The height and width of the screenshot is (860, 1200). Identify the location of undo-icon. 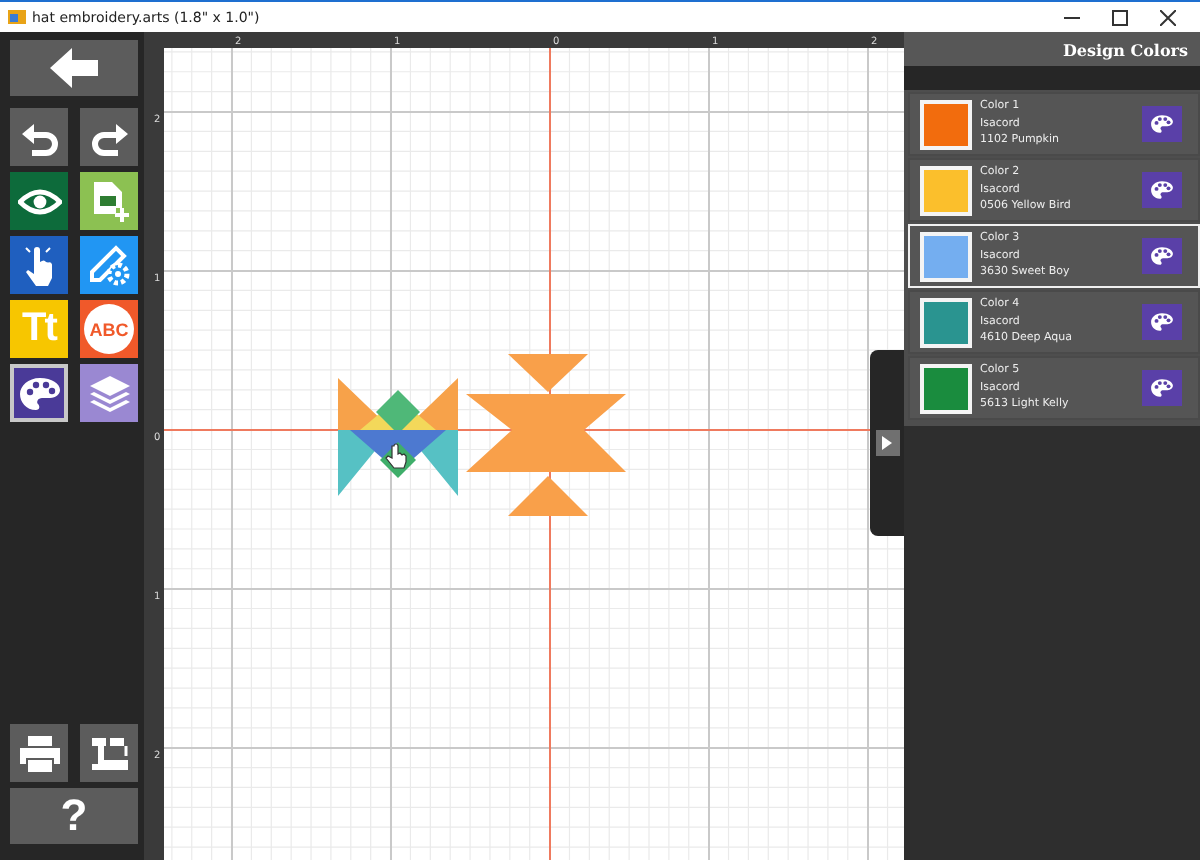
(39, 137).